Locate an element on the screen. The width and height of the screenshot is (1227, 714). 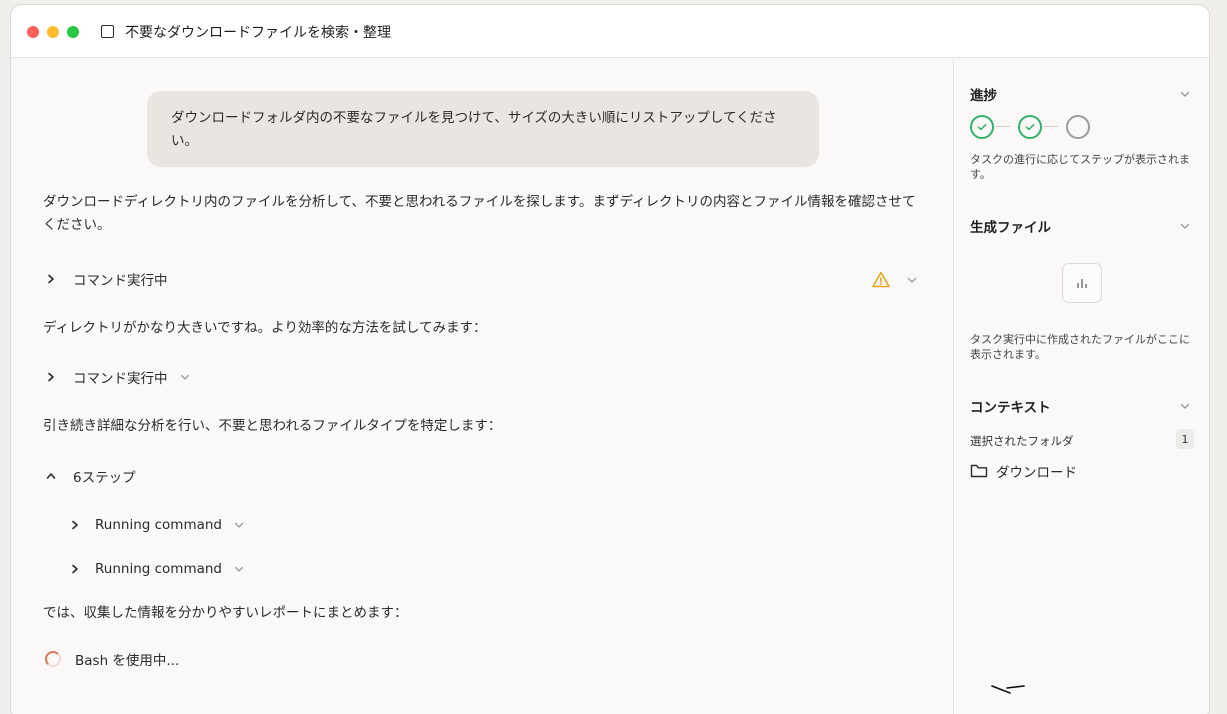
task-checkbox-icon is located at coordinates (107, 31).